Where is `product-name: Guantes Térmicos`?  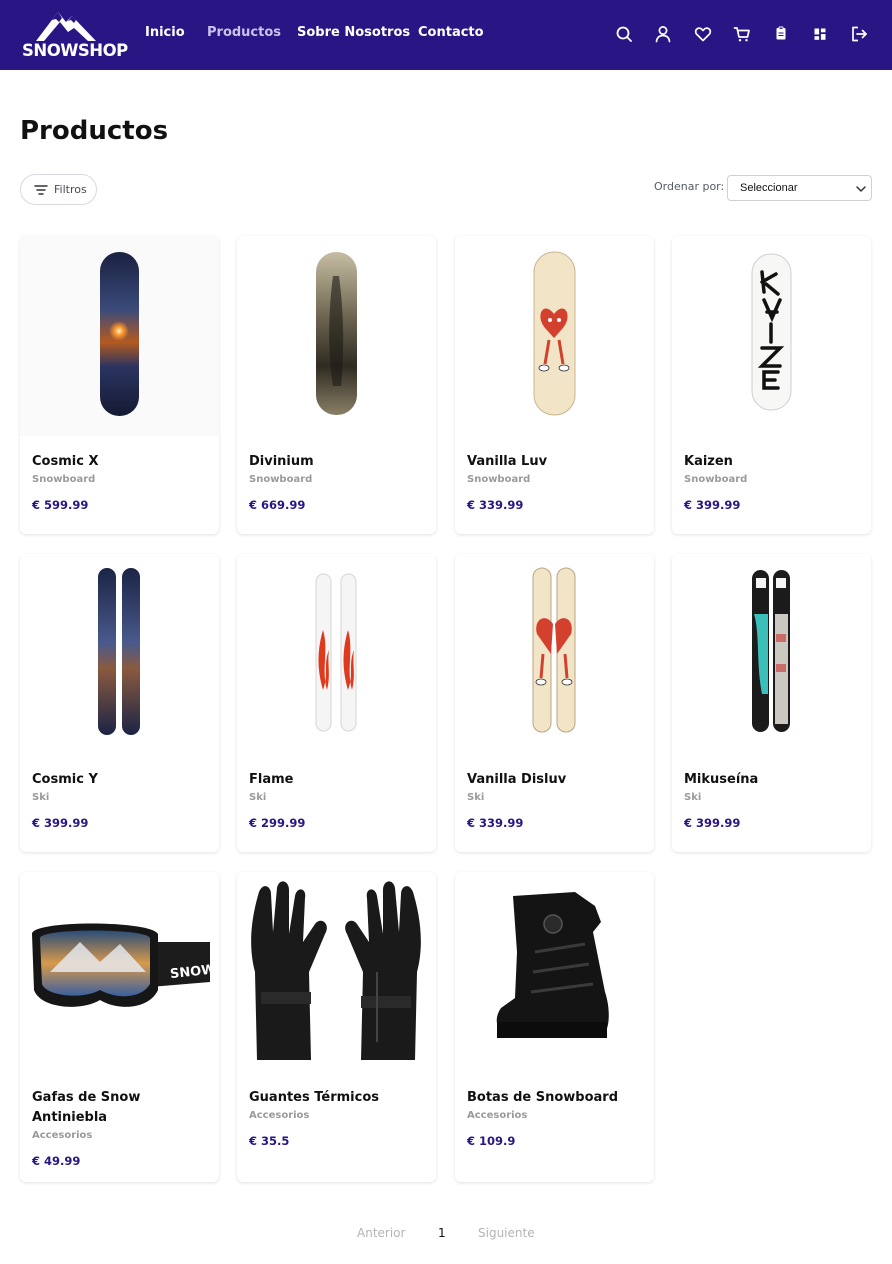 product-name: Guantes Térmicos is located at coordinates (314, 1097).